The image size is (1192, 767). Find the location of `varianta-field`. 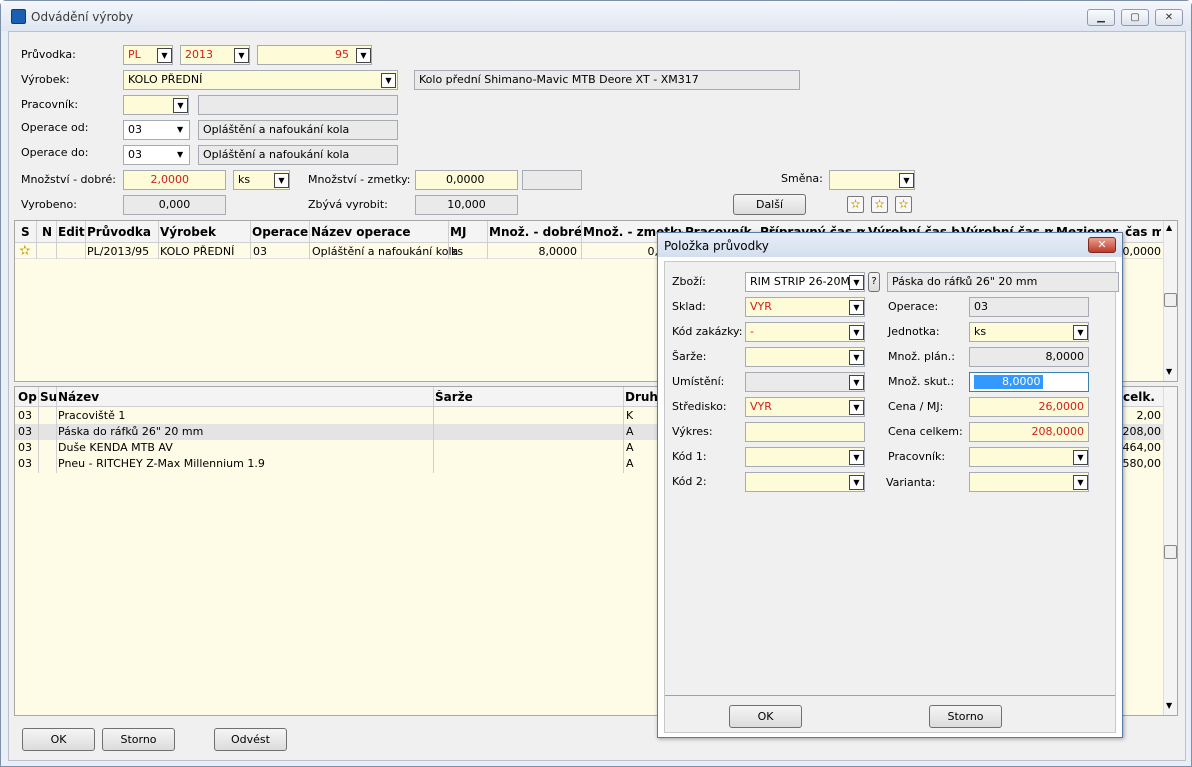

varianta-field is located at coordinates (1029, 482).